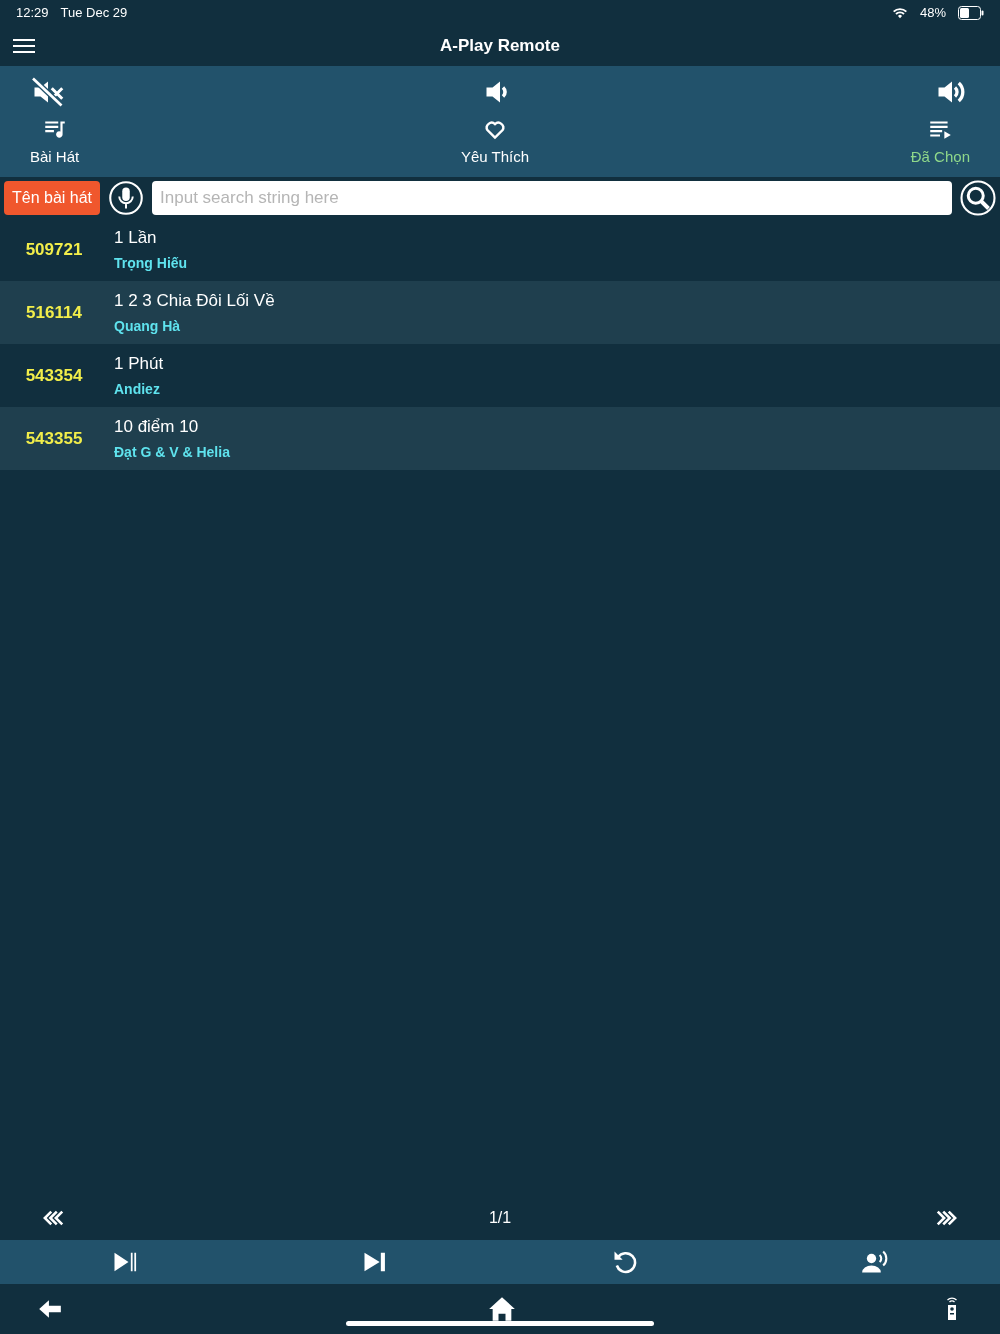  What do you see at coordinates (157, 427) in the screenshot?
I see `song-title: 10 điểm 10` at bounding box center [157, 427].